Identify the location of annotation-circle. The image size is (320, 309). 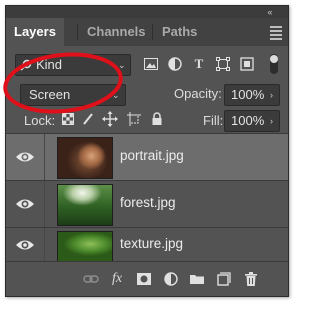
(63, 83).